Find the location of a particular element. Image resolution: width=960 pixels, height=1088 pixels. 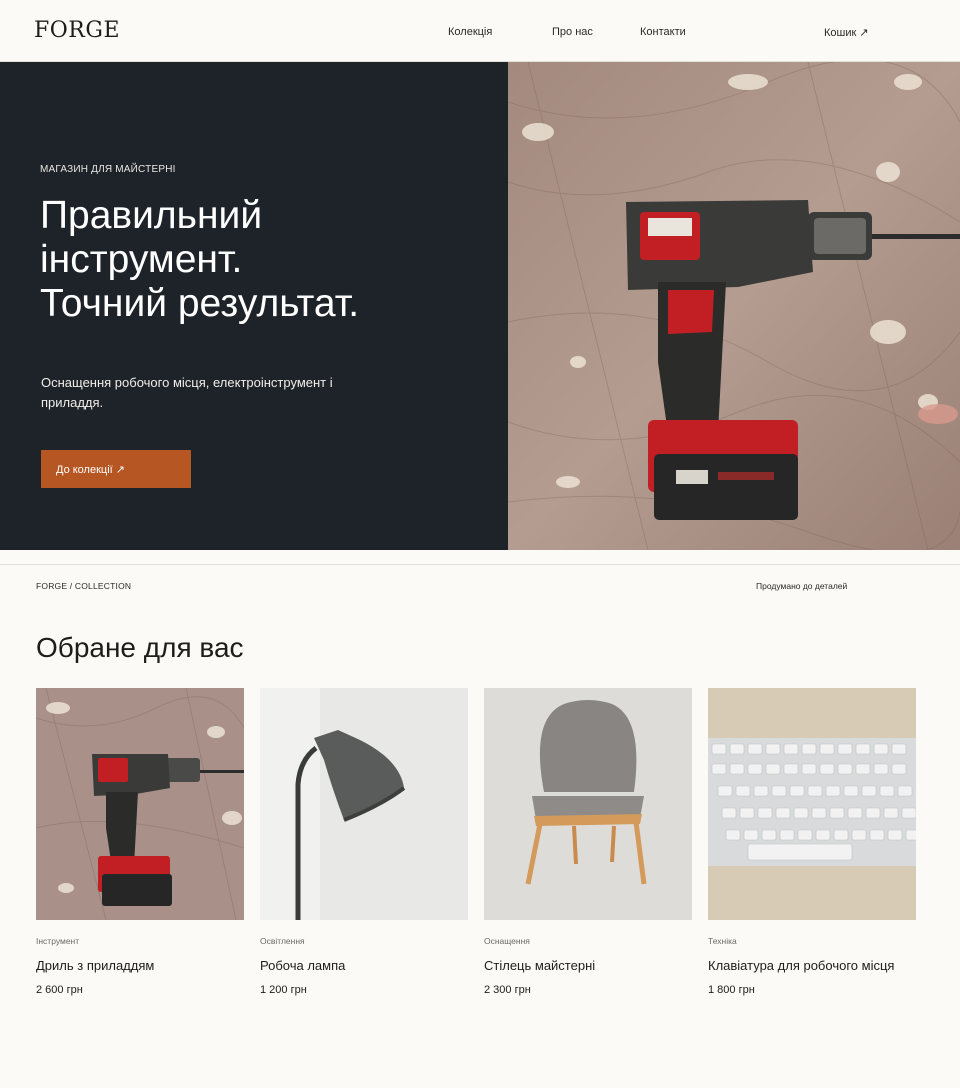

product-card: Інструмент Дриль з приладдям 2 600 грн is located at coordinates (140, 842).